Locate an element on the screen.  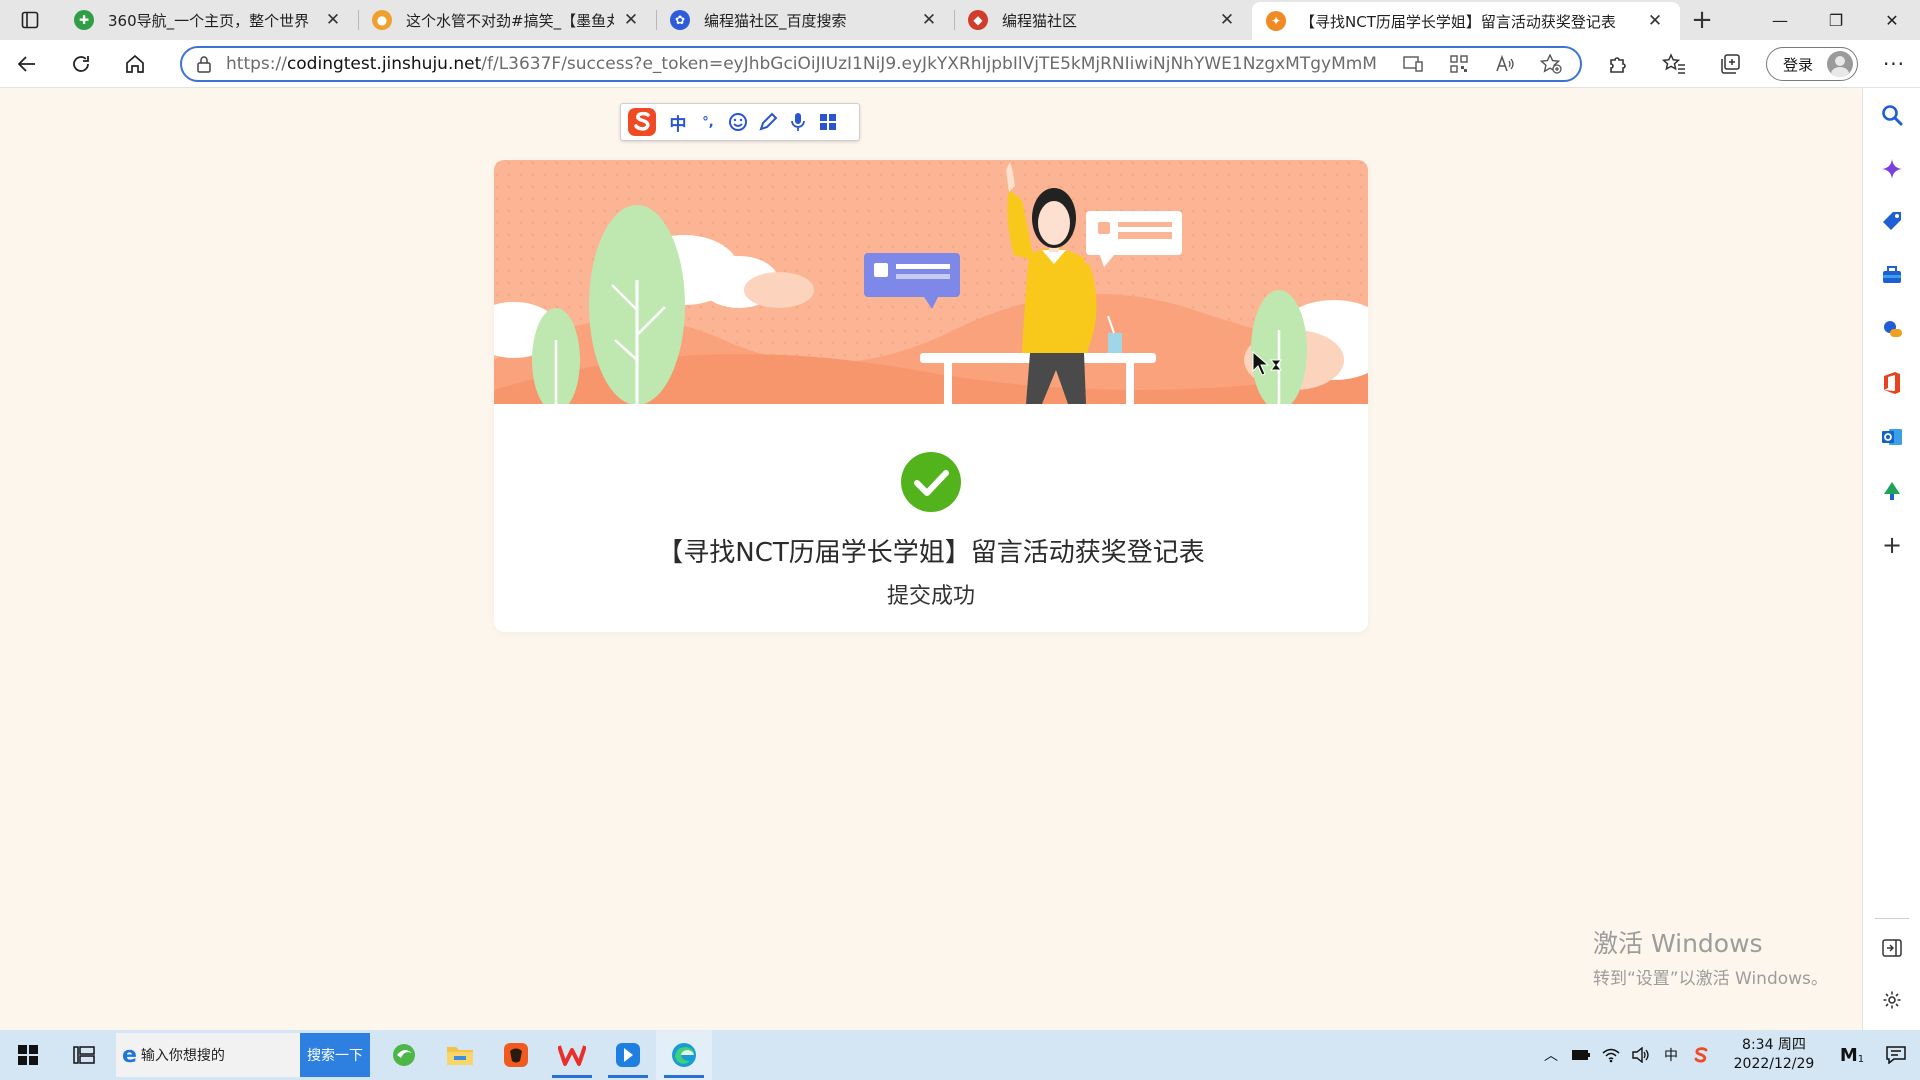
sidebar-games-button is located at coordinates (1891, 329).